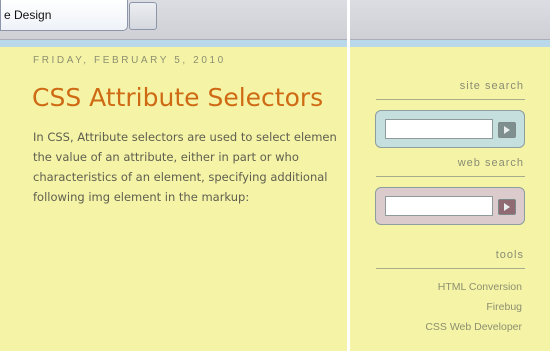 This screenshot has height=351, width=550. I want to click on web-search-heading: web search, so click(490, 163).